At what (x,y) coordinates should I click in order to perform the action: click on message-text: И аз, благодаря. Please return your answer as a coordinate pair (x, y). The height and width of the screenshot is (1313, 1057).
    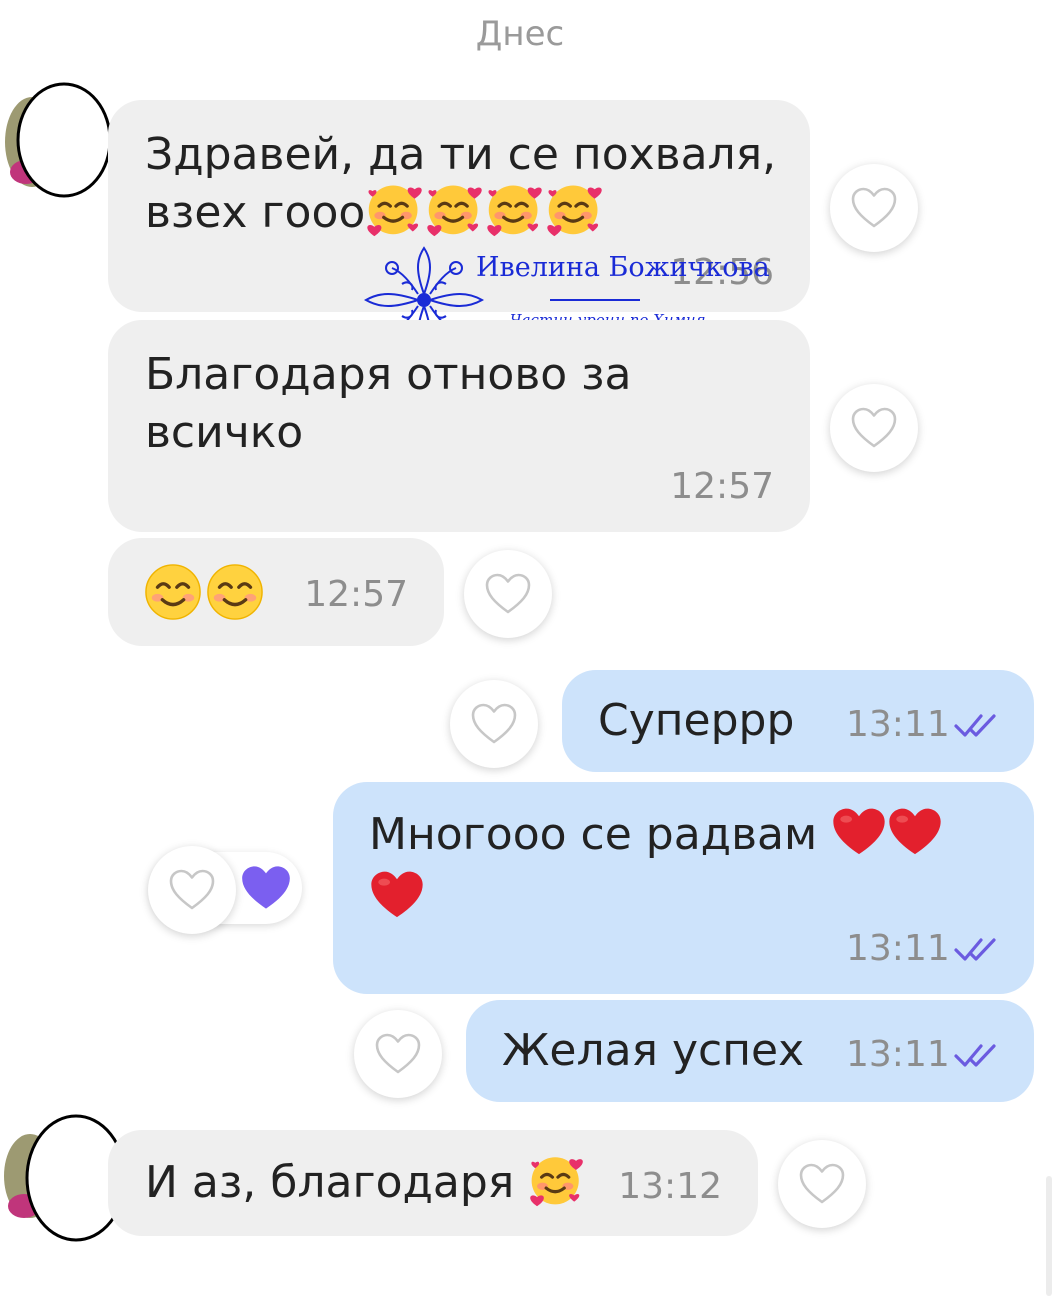
    Looking at the image, I should click on (330, 1182).